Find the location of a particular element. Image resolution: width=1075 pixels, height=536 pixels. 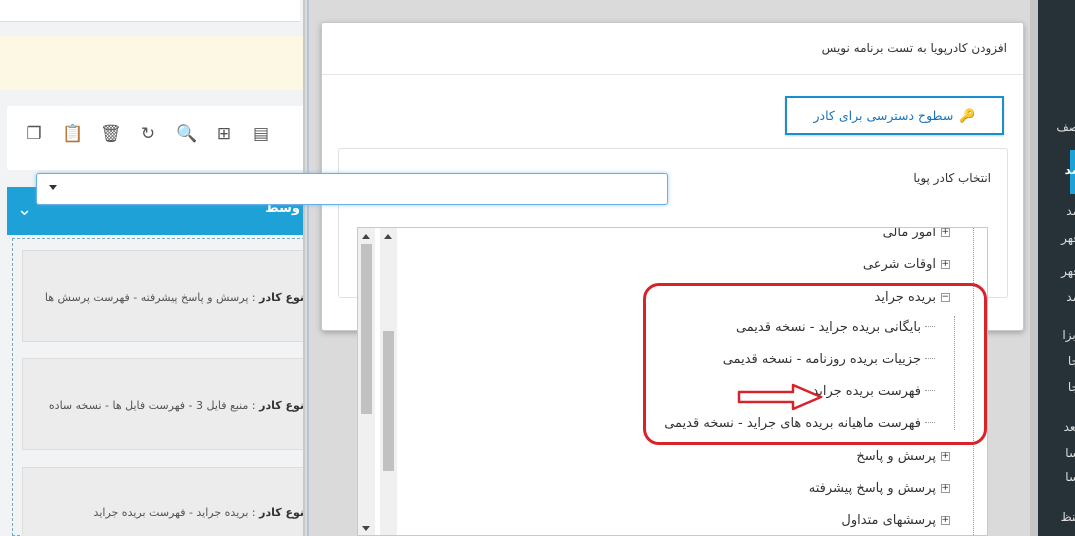

refresh-icon: ↻ is located at coordinates (148, 134).